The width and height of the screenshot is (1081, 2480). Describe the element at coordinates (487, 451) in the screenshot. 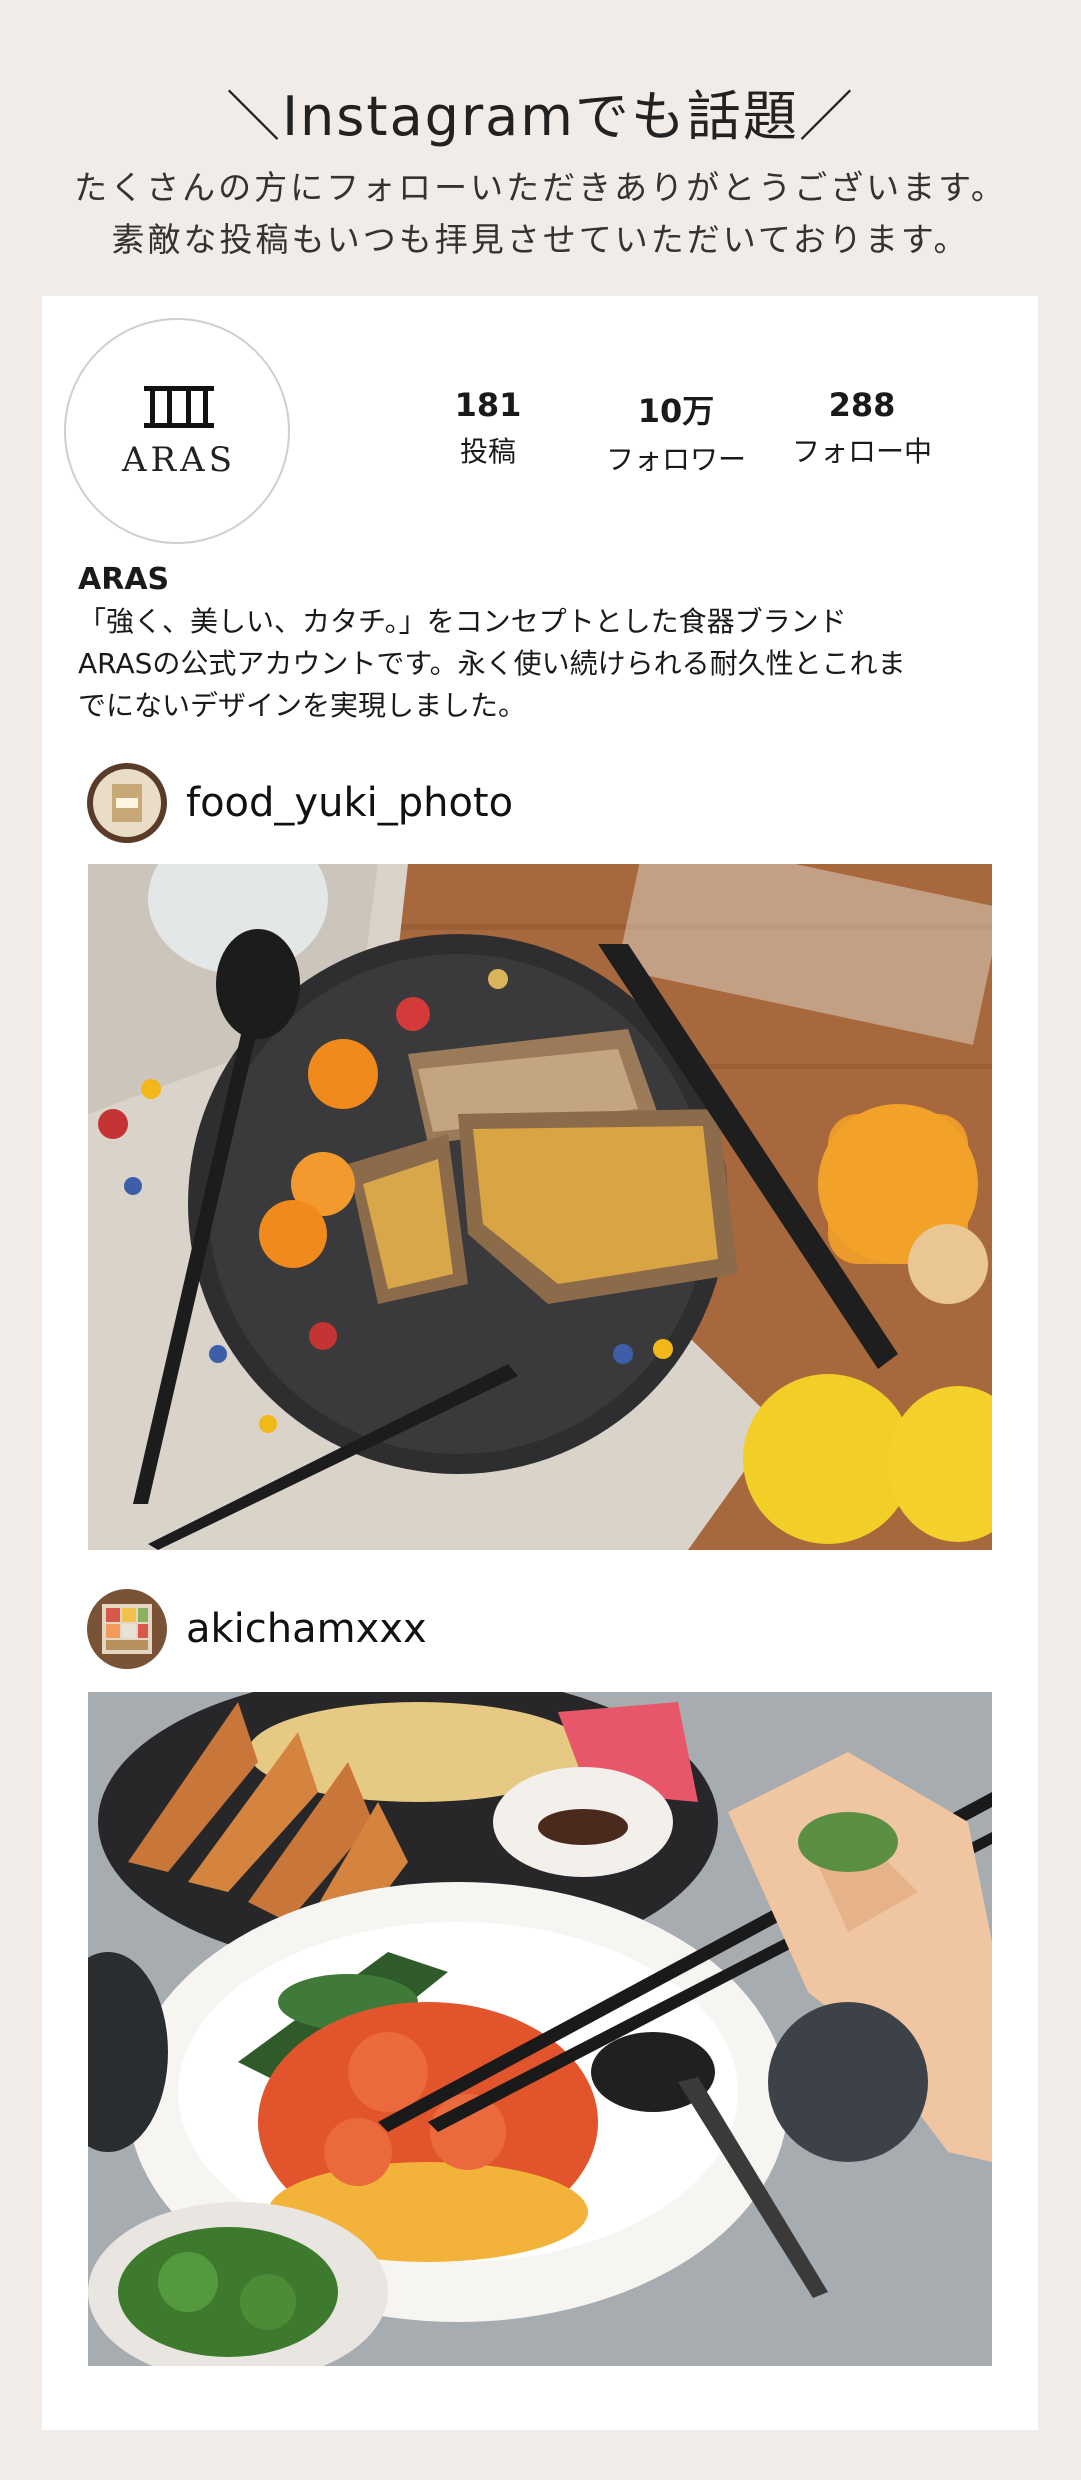

I see `stat-posts-label: 投稿` at that location.